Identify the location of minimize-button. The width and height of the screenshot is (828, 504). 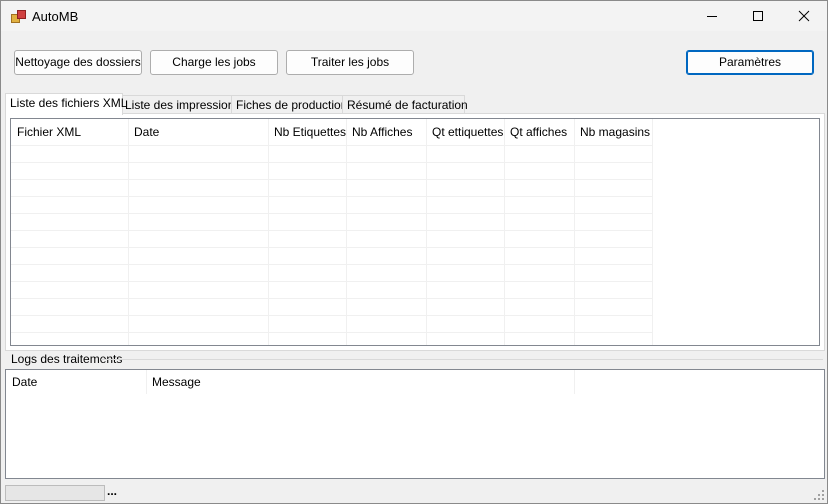
(712, 16).